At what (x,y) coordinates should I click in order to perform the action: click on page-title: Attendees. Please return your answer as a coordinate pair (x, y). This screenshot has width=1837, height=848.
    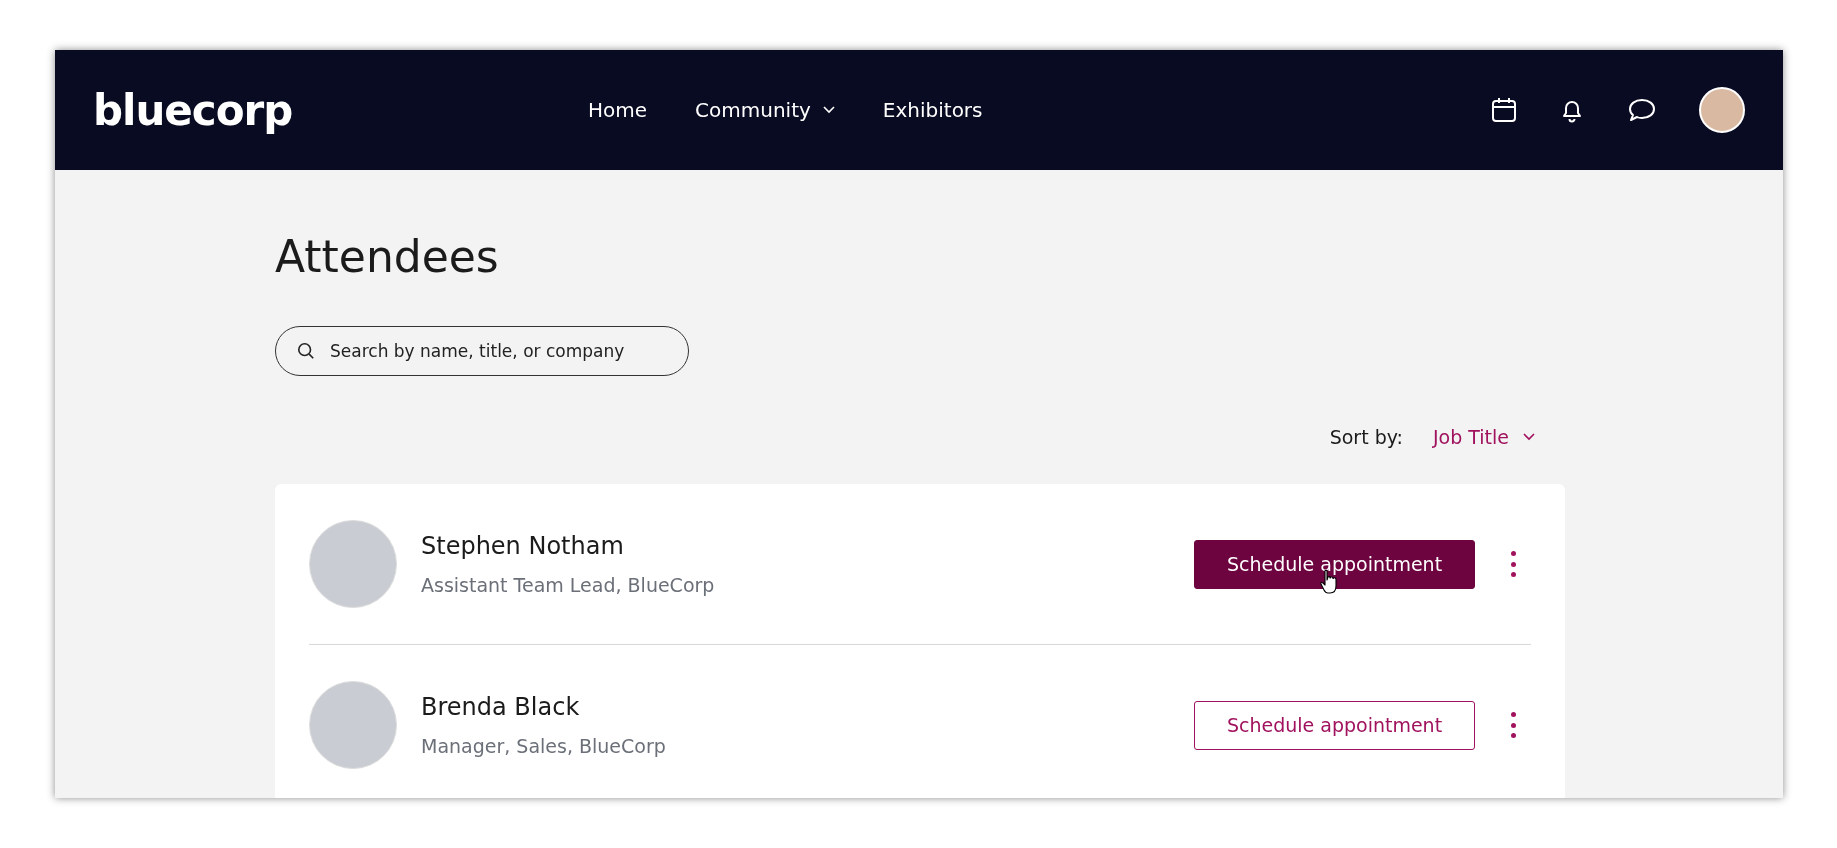
    Looking at the image, I should click on (387, 257).